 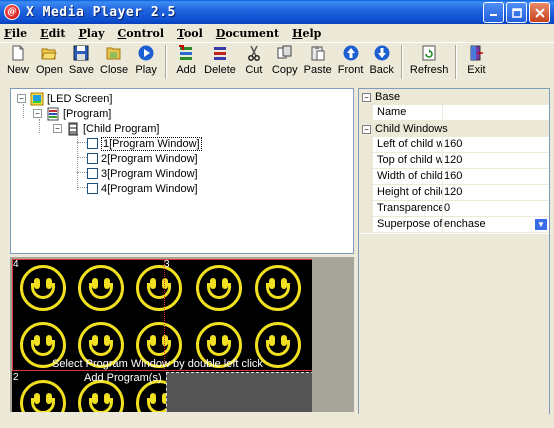 What do you see at coordinates (190, 33) in the screenshot?
I see `menu-tool: Tool` at bounding box center [190, 33].